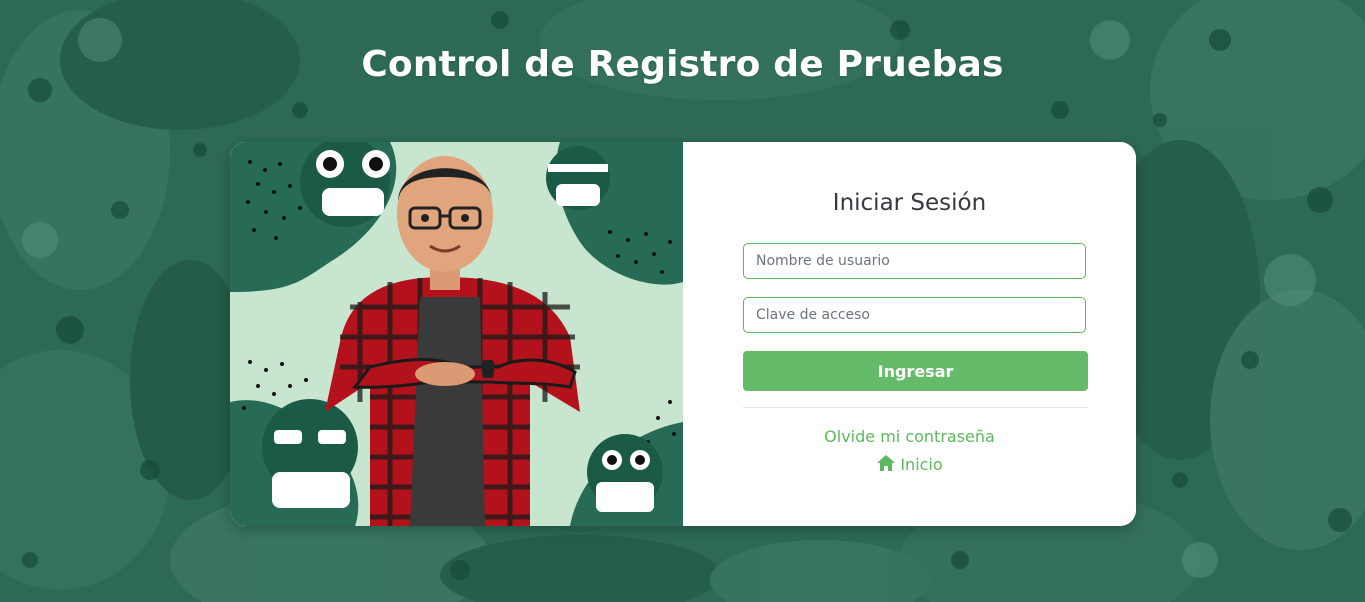  Describe the element at coordinates (915, 407) in the screenshot. I see `form-divider` at that location.